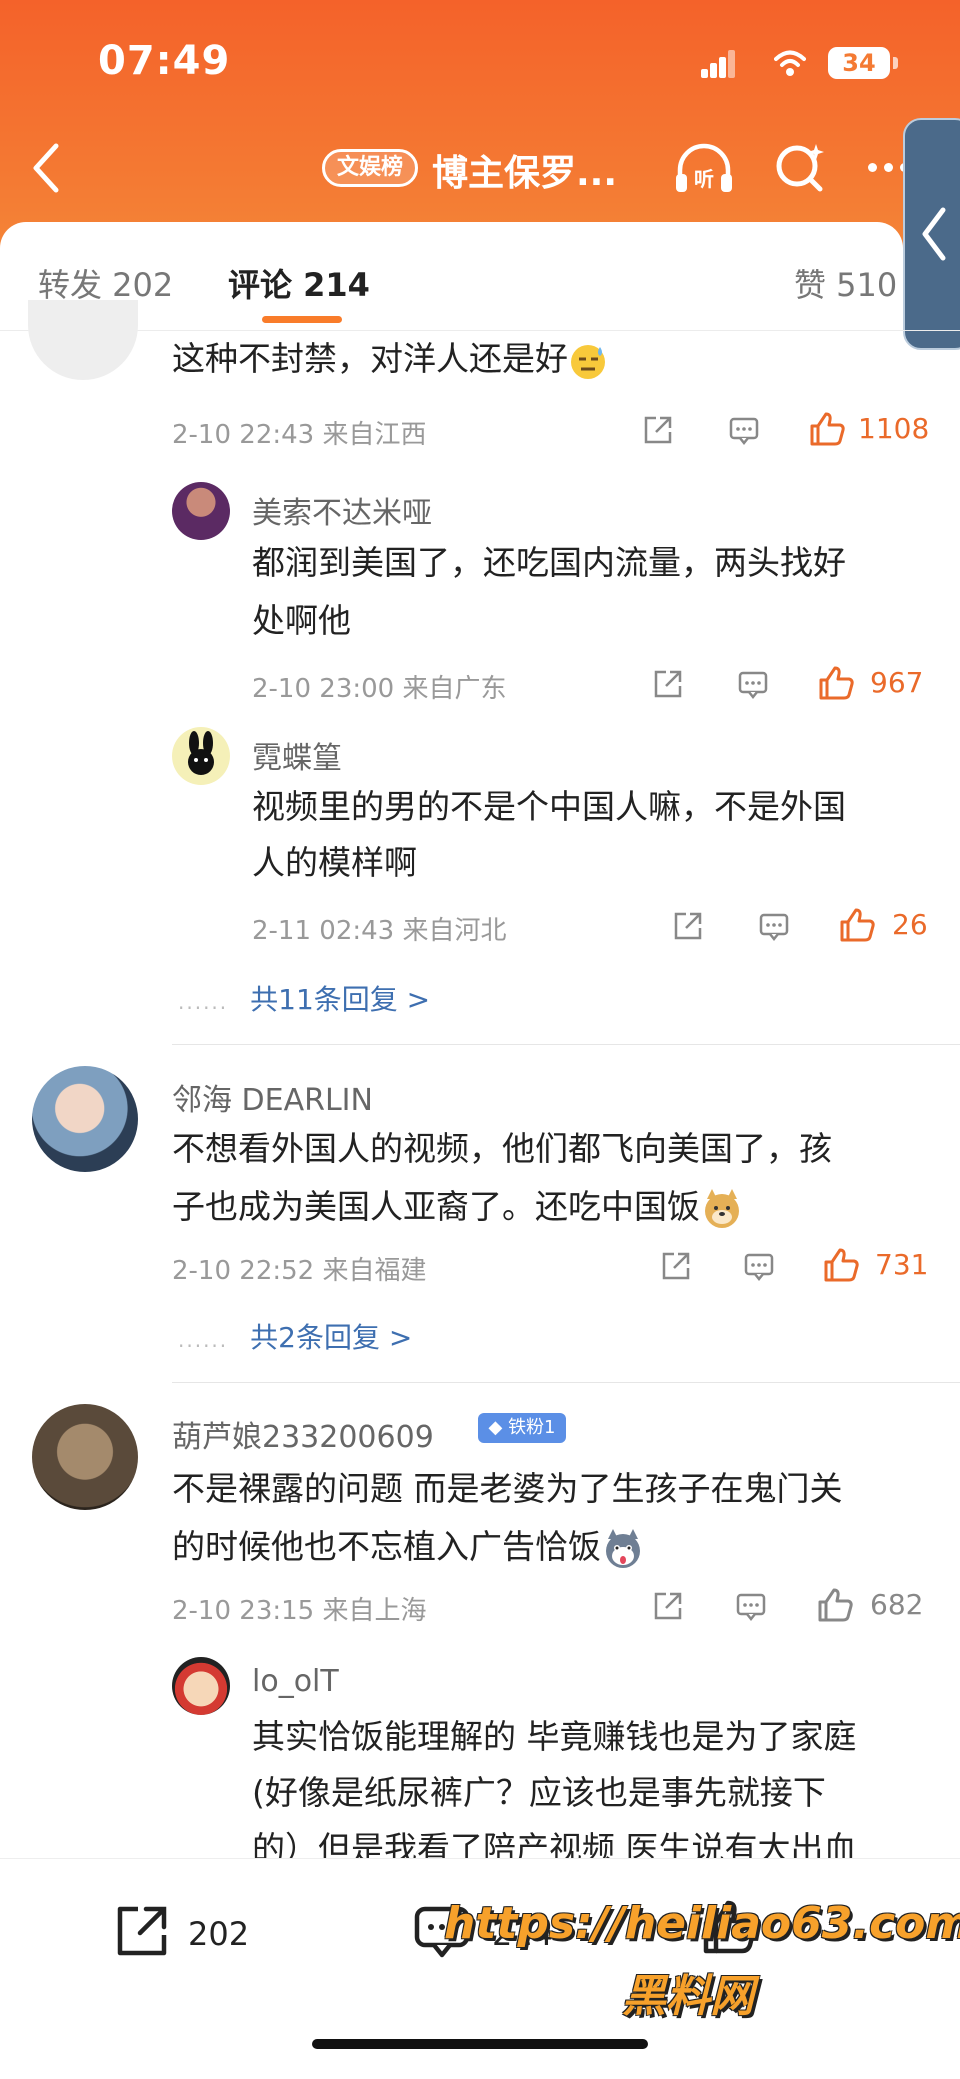 The height and width of the screenshot is (2079, 960). I want to click on diamond-icon: ◆, so click(495, 1427).